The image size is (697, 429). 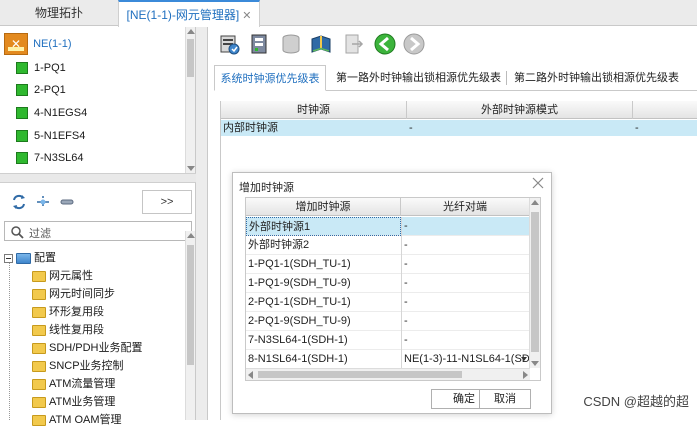 What do you see at coordinates (202, 223) in the screenshot?
I see `vertical-splitter` at bounding box center [202, 223].